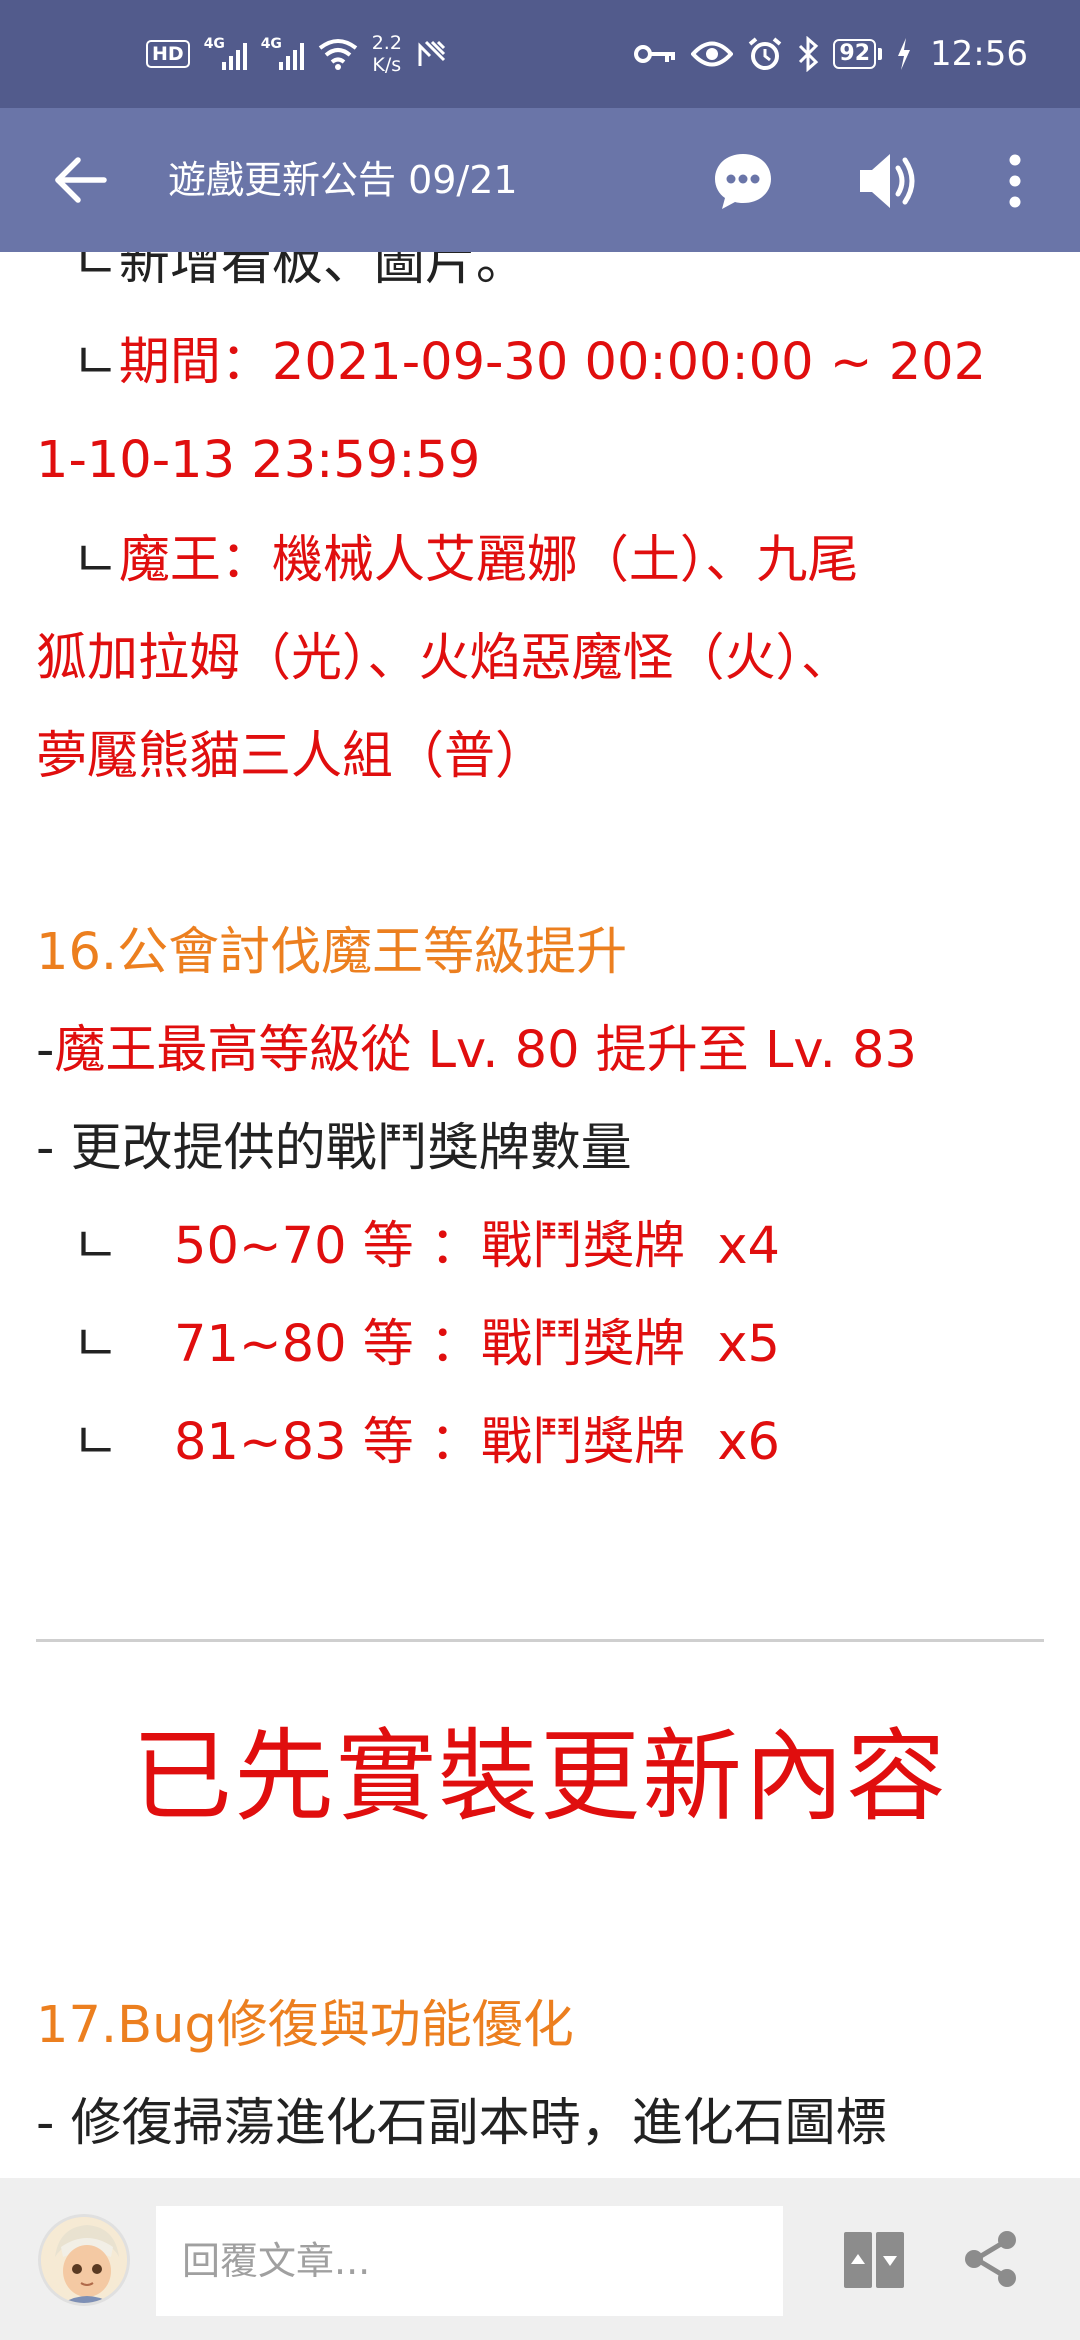  I want to click on sim2-label: 4G, so click(271, 44).